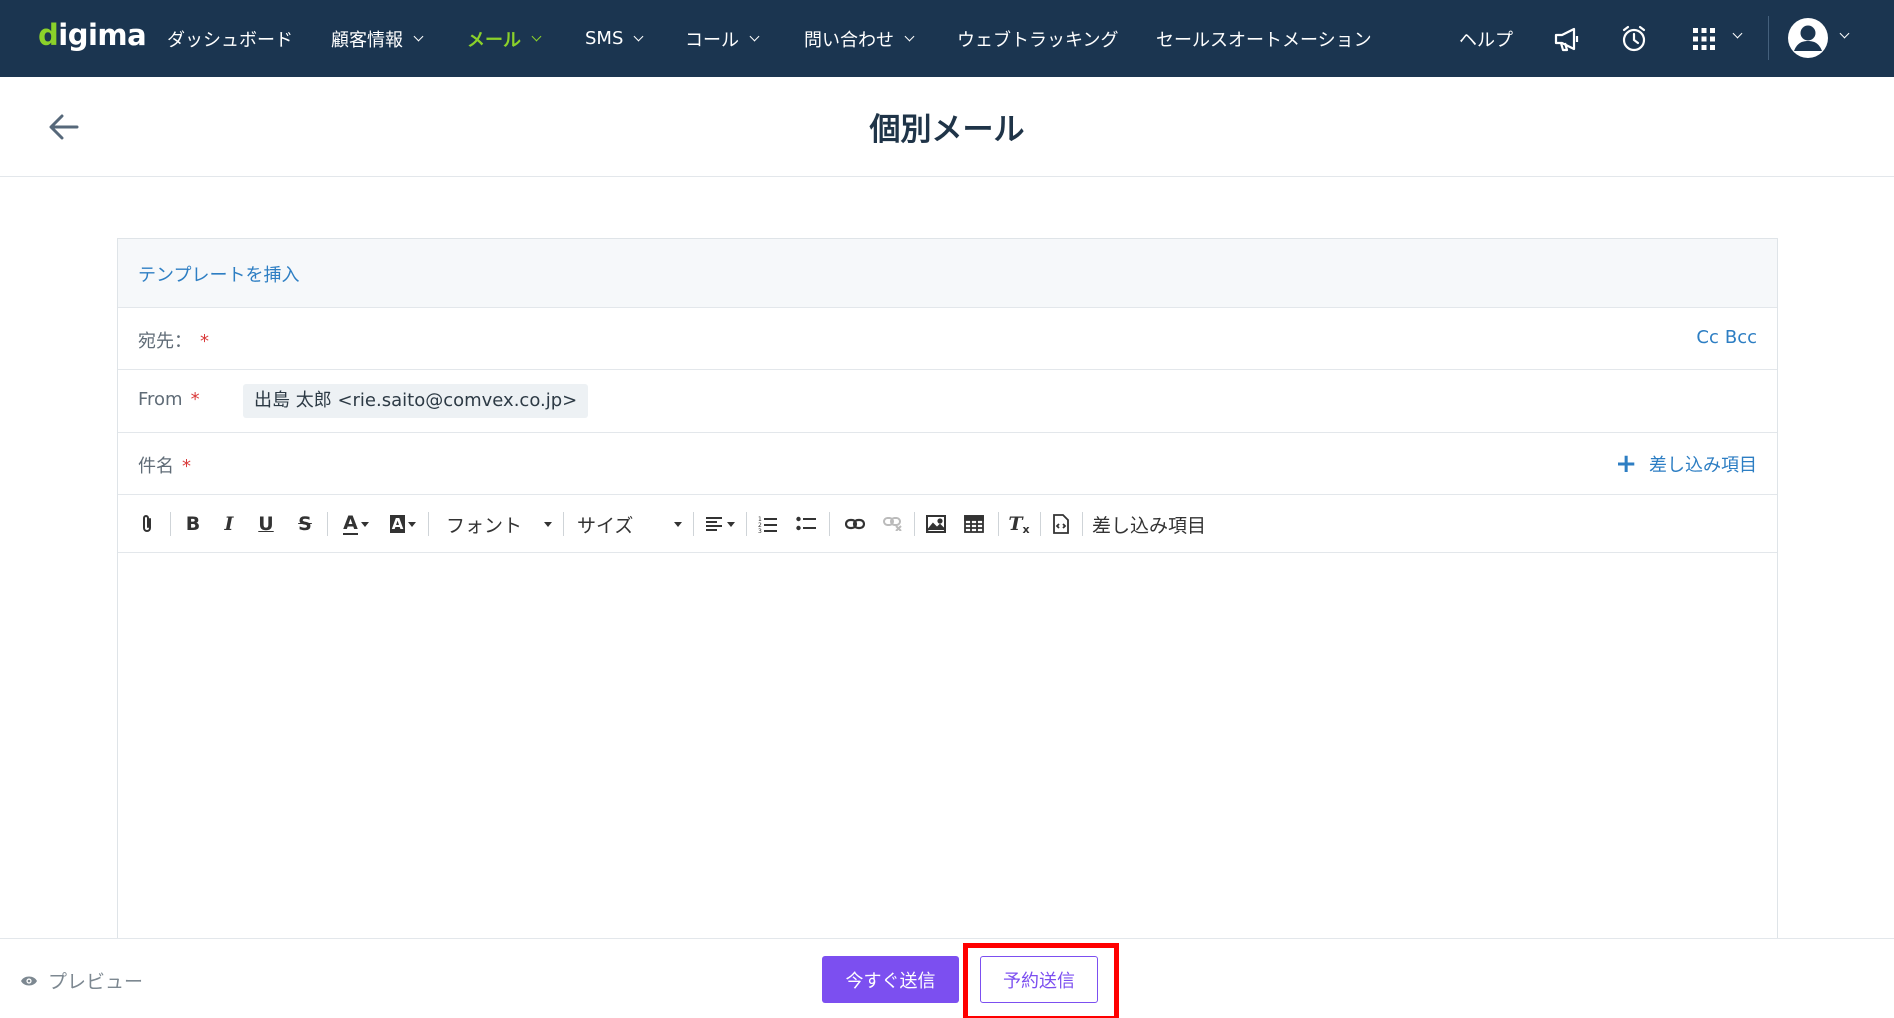 This screenshot has width=1894, height=1018. I want to click on megaphone-icon, so click(1567, 39).